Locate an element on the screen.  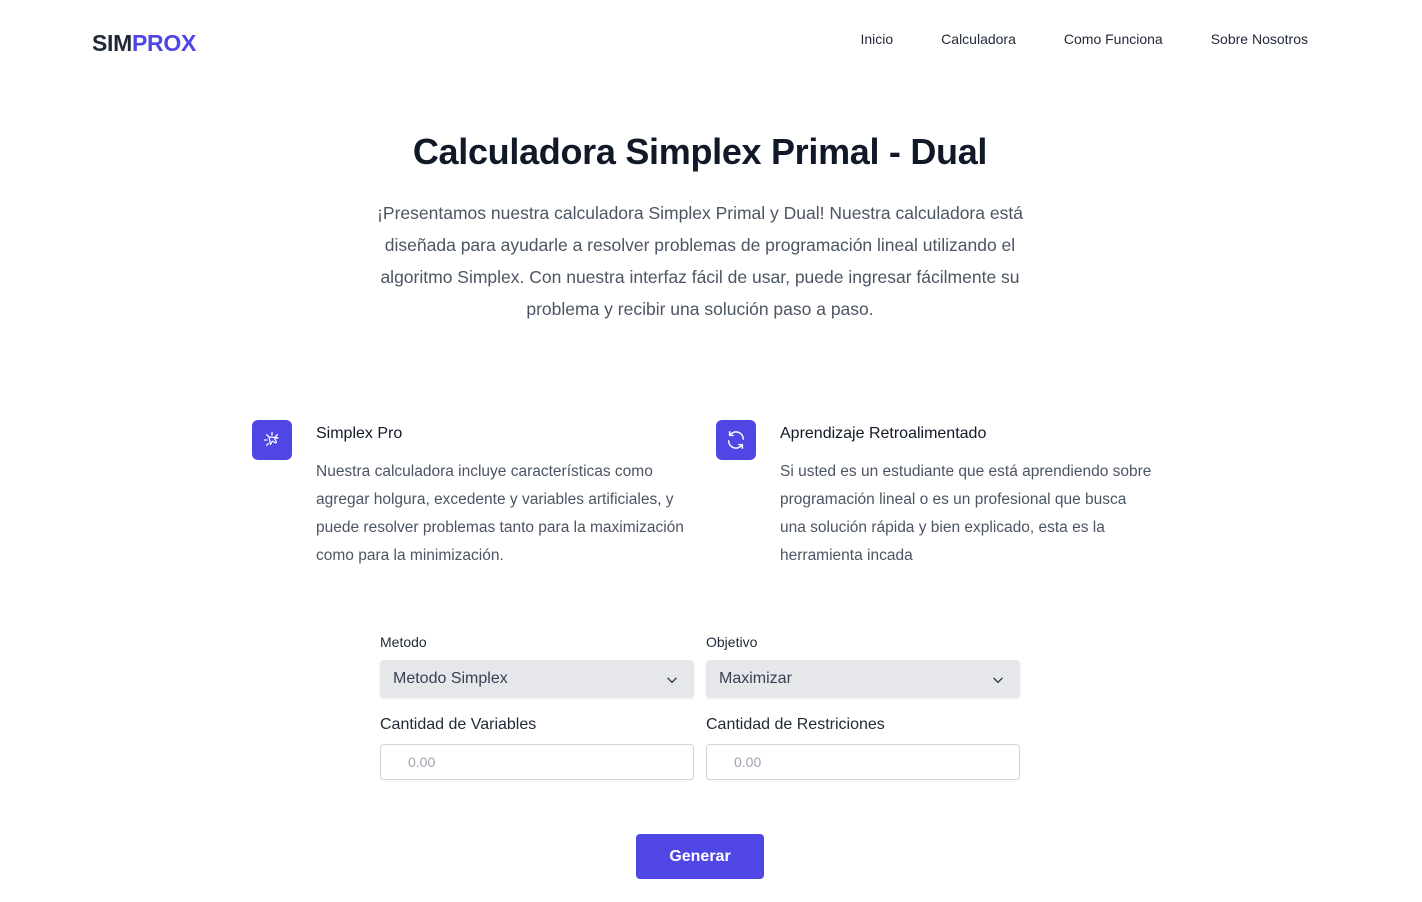
logo-text-prox: PROX is located at coordinates (164, 43).